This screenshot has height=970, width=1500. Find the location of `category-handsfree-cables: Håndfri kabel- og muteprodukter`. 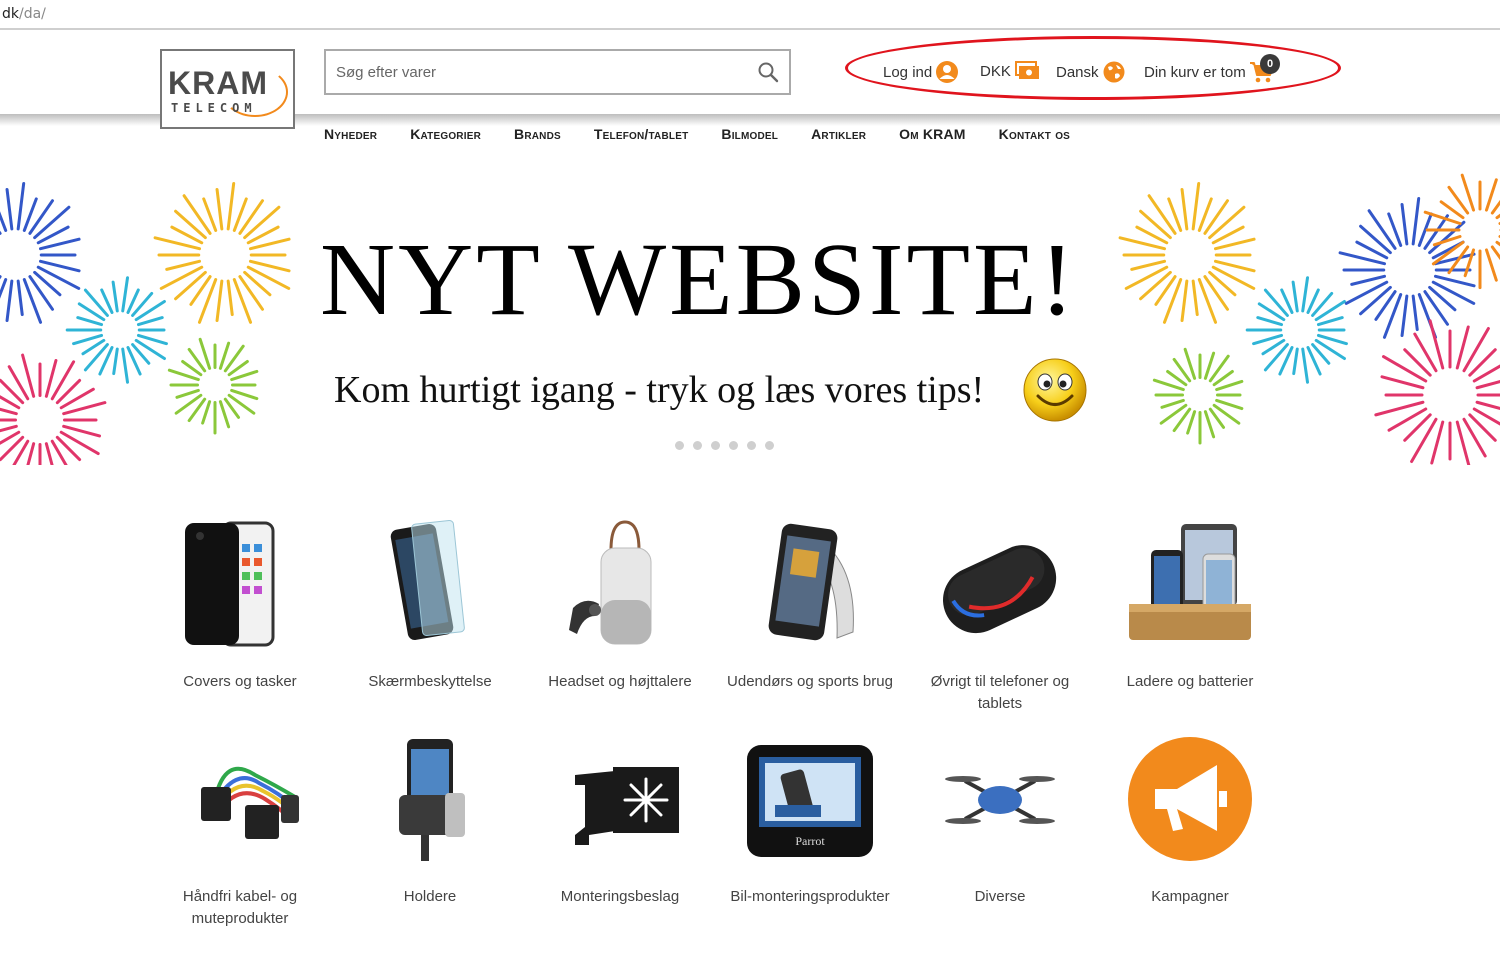

category-handsfree-cables: Håndfri kabel- og muteprodukter is located at coordinates (240, 832).